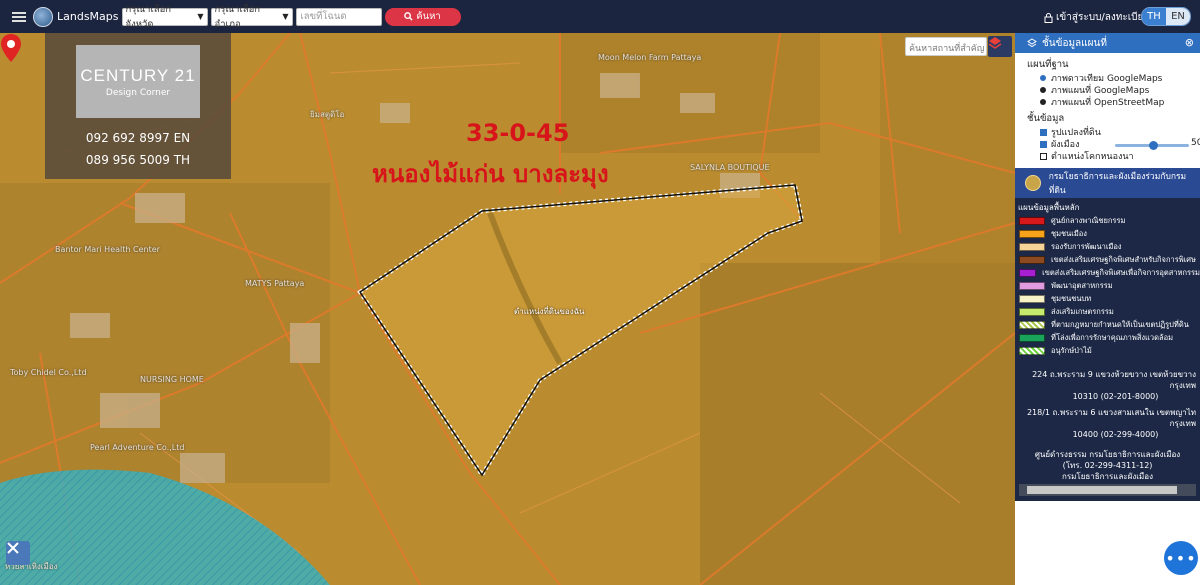 The width and height of the screenshot is (1200, 585). What do you see at coordinates (1071, 298) in the screenshot?
I see `legend-label: ชุมชนชนบท` at bounding box center [1071, 298].